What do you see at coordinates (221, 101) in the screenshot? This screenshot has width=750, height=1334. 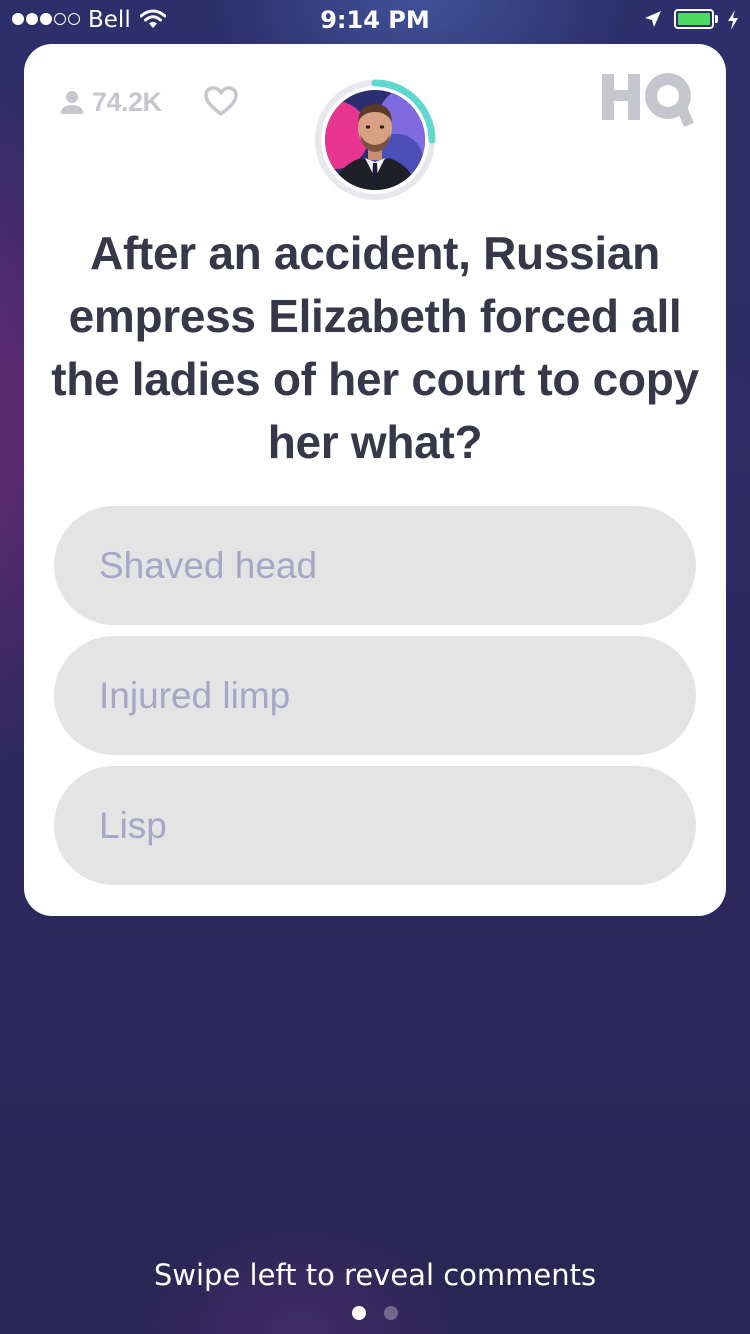 I see `heart-icon` at bounding box center [221, 101].